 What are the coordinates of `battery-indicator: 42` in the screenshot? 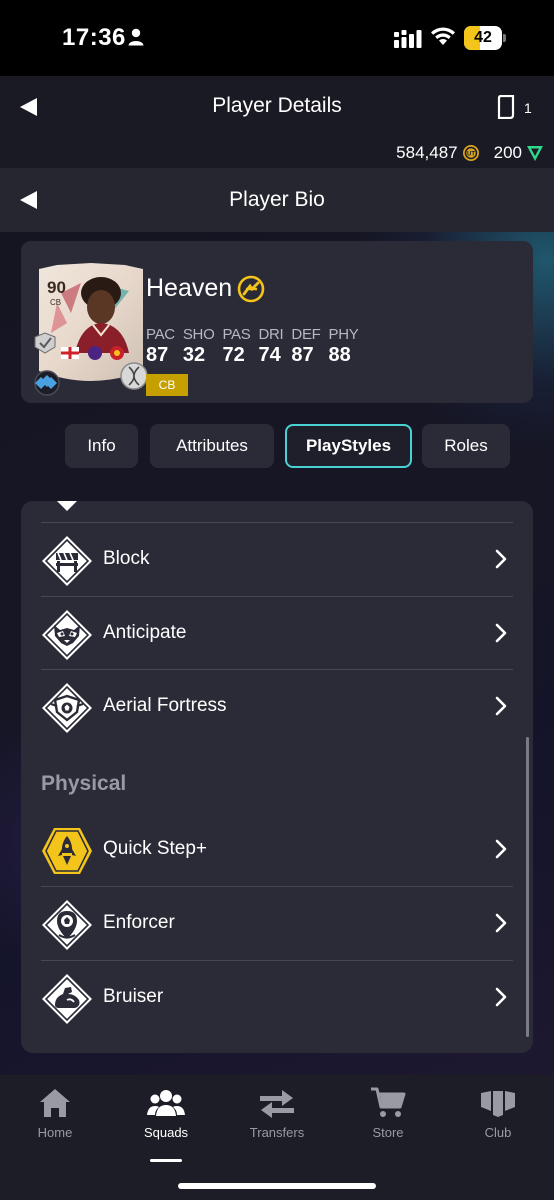 It's located at (485, 38).